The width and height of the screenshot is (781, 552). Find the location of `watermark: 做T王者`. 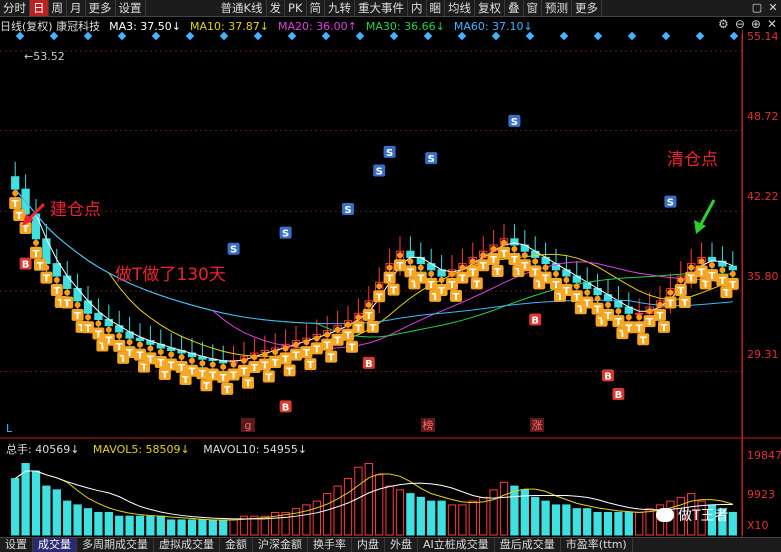

watermark: 做T王者 is located at coordinates (692, 515).